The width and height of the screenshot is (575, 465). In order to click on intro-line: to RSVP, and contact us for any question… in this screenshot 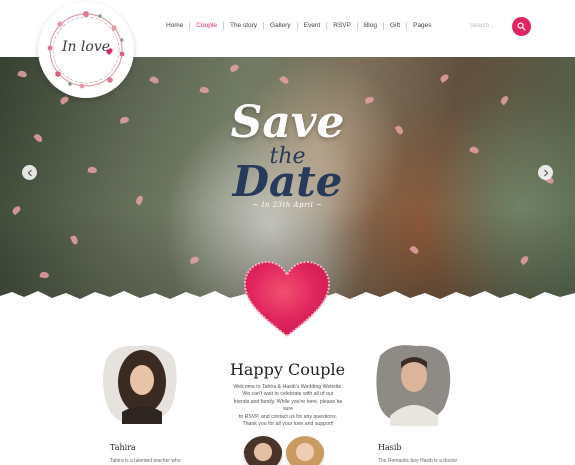, I will do `click(288, 416)`.